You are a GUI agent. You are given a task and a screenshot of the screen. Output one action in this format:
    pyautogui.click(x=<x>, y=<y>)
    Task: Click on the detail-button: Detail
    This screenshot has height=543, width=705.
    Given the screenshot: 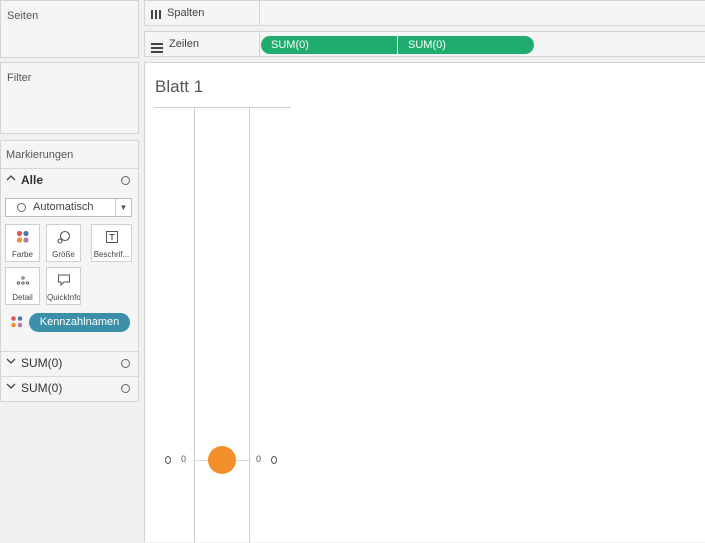 What is the action you would take?
    pyautogui.click(x=22, y=286)
    